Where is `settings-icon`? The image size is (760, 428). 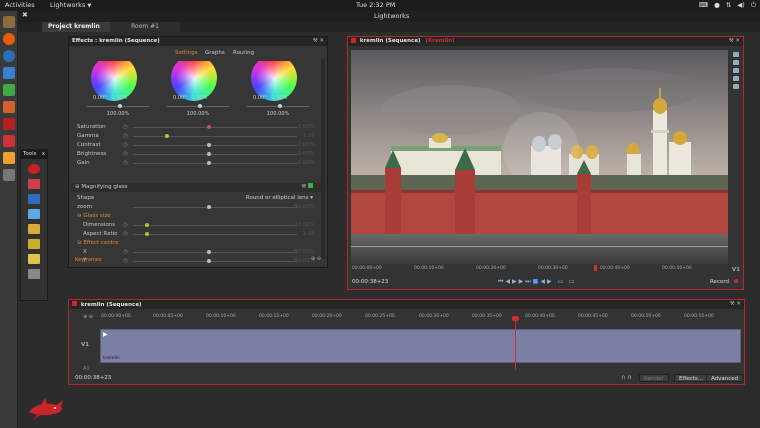
settings-icon is located at coordinates (8, 175).